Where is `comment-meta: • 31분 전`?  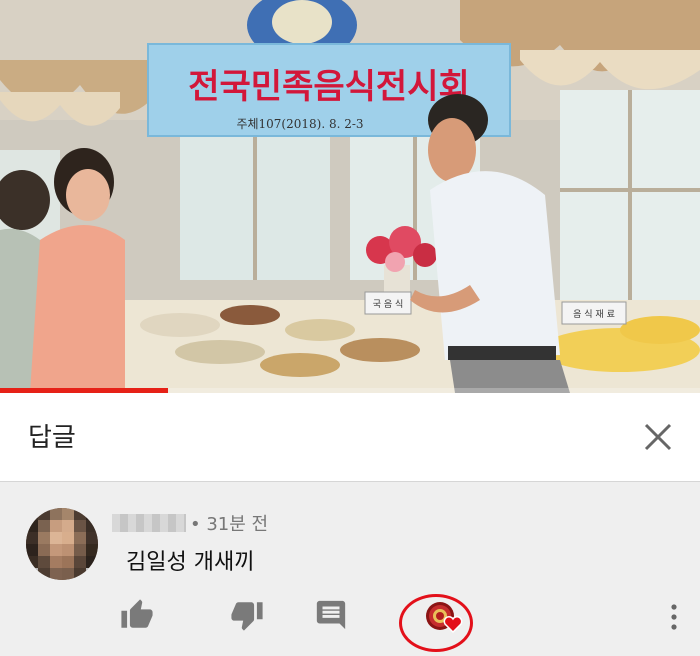
comment-meta: • 31분 전 is located at coordinates (190, 523).